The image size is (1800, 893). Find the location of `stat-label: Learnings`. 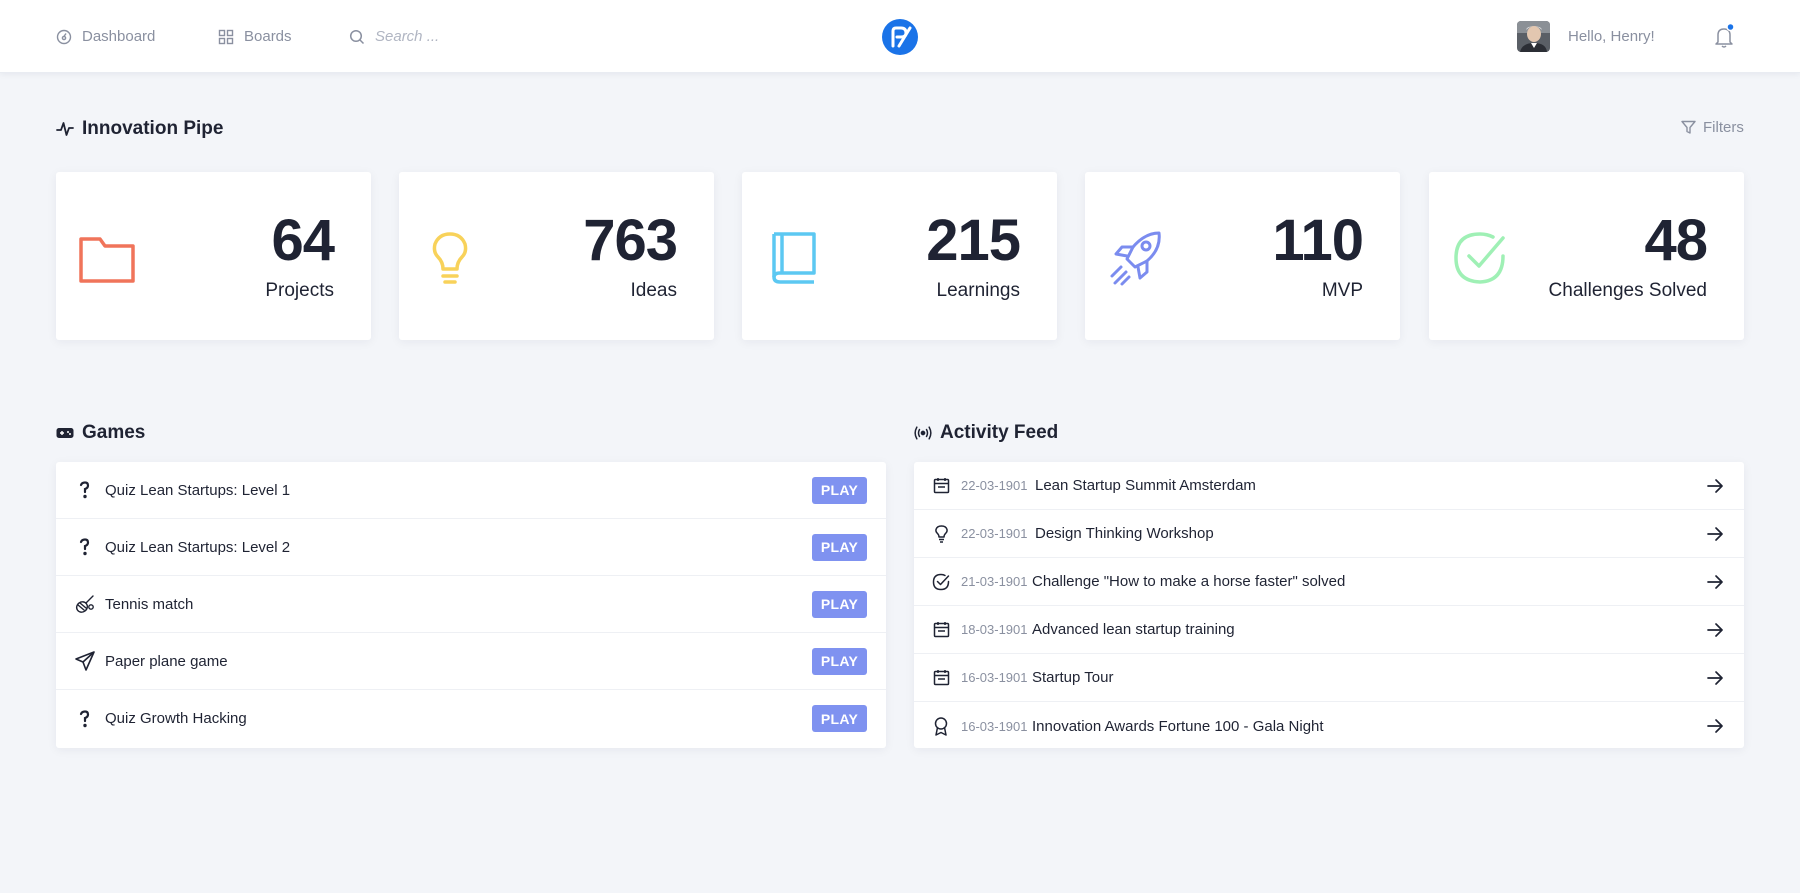

stat-label: Learnings is located at coordinates (978, 290).